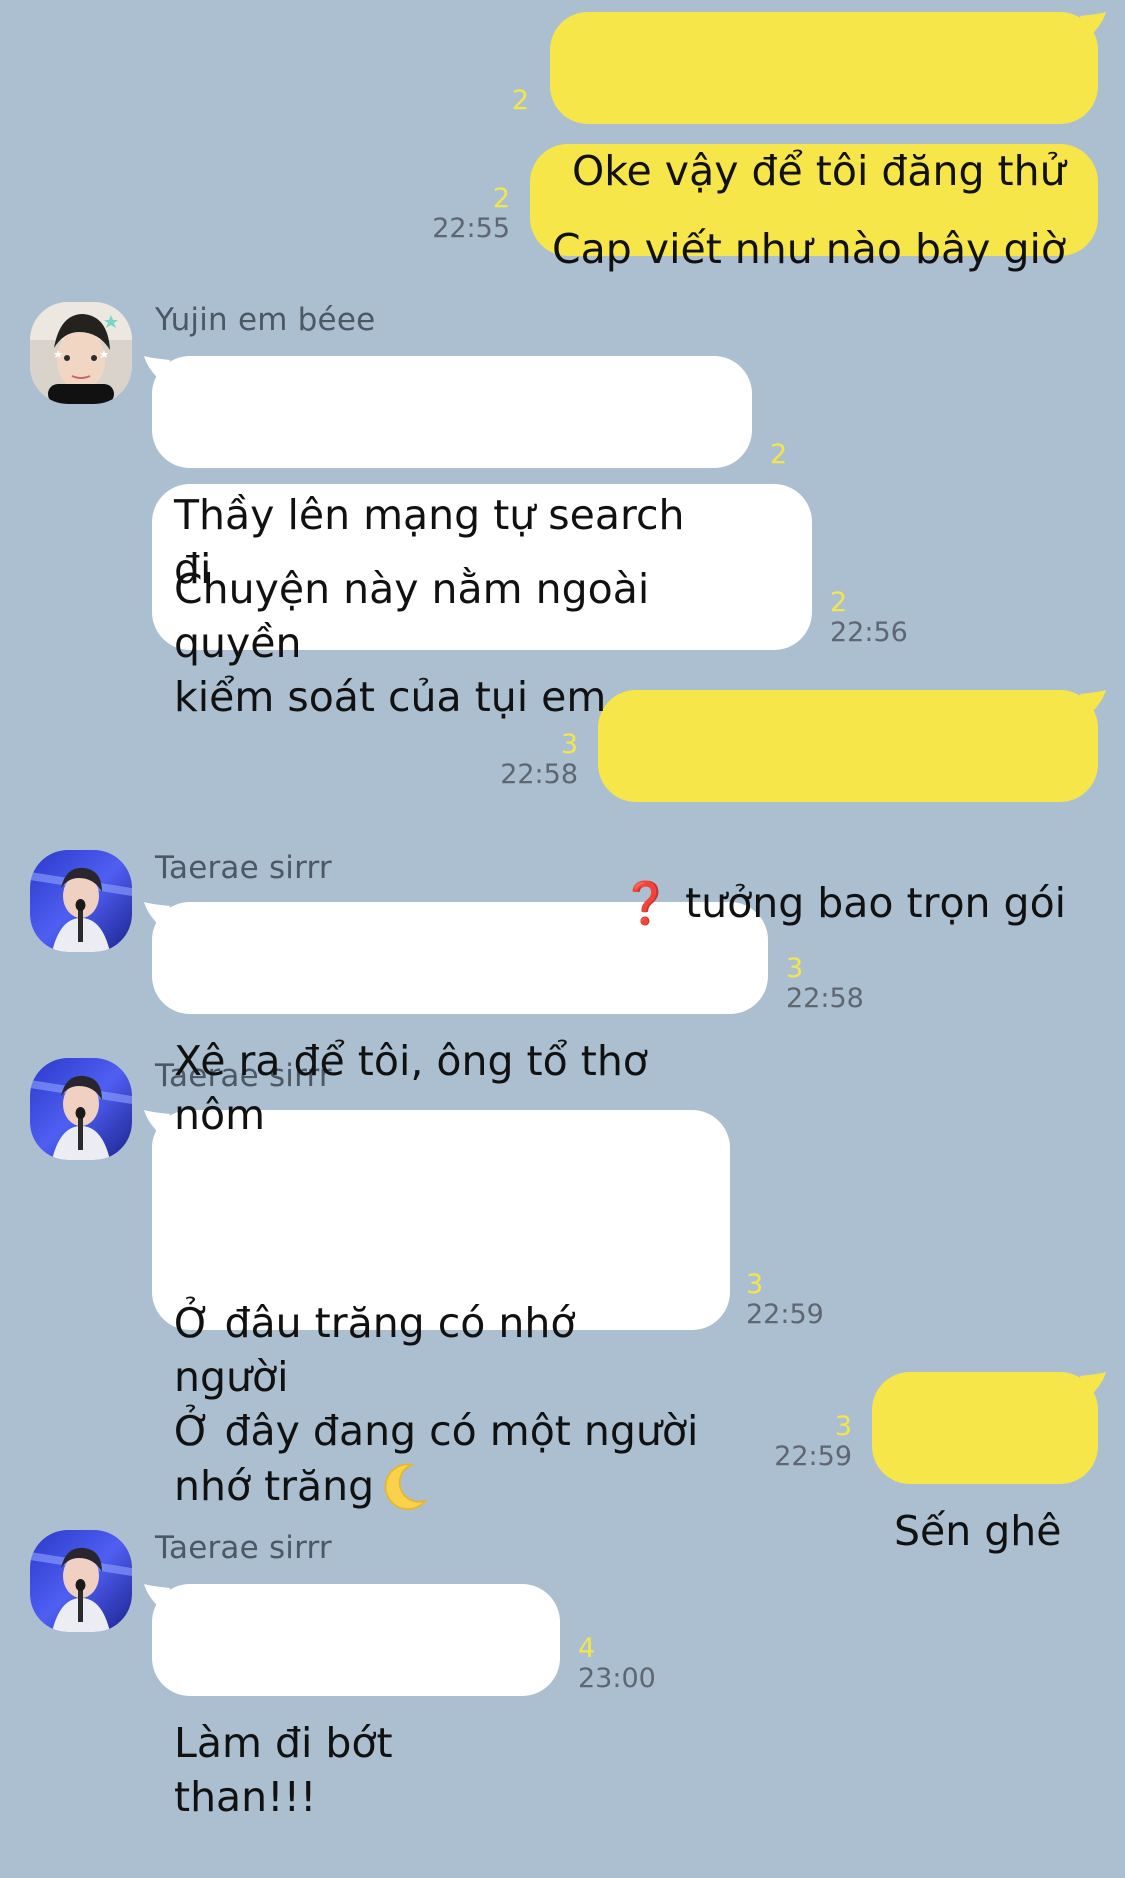 This screenshot has width=1125, height=1878. I want to click on timestamp: 22:55, so click(471, 228).